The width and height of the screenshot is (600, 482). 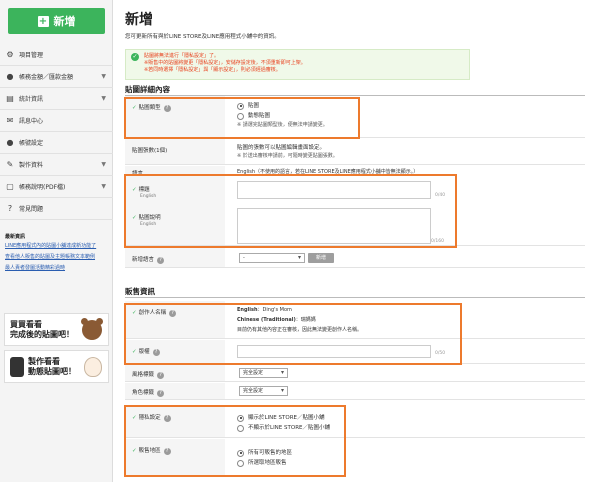 What do you see at coordinates (264, 453) in the screenshot?
I see `radio-all-regions: 所有可販售的地區` at bounding box center [264, 453].